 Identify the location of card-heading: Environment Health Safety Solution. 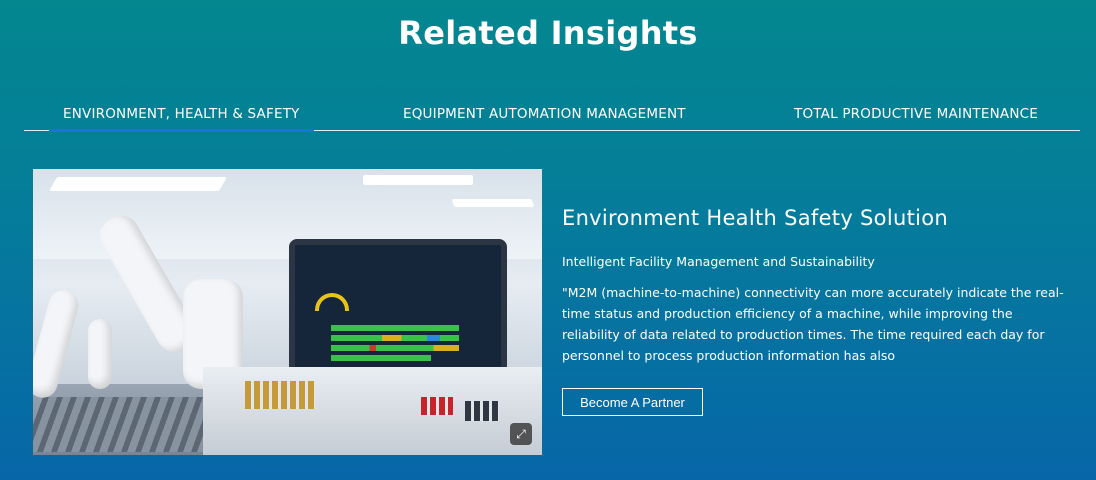
(755, 218).